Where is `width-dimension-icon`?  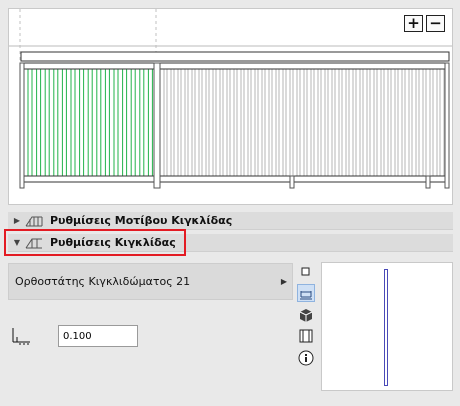 width-dimension-icon is located at coordinates (21, 336).